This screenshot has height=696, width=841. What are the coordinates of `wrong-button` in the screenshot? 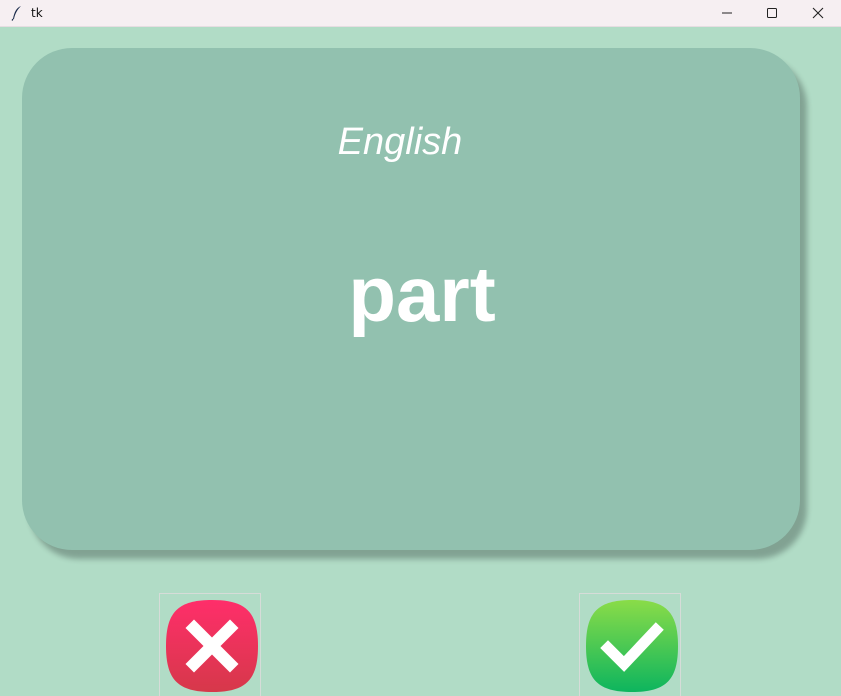 It's located at (210, 644).